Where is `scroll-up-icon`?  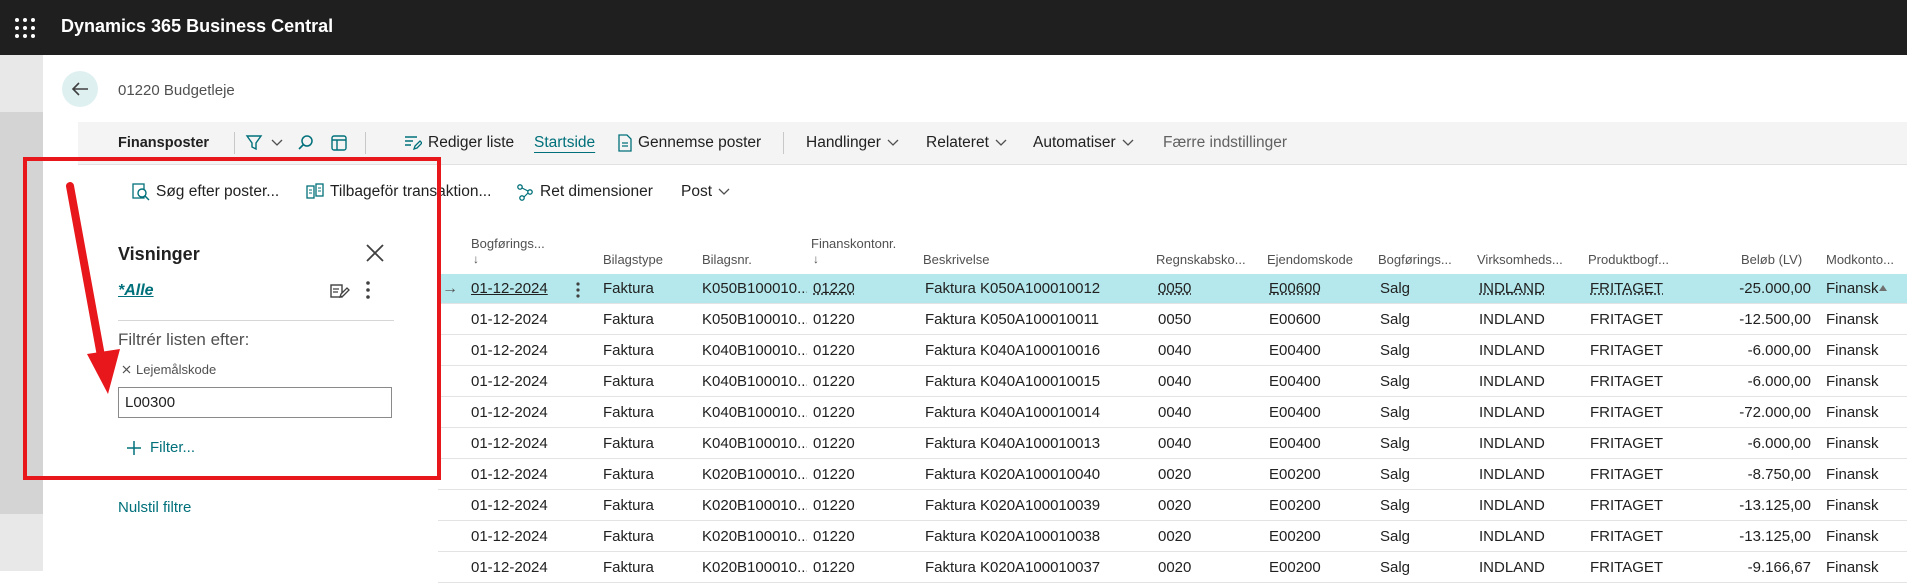
scroll-up-icon is located at coordinates (1883, 288).